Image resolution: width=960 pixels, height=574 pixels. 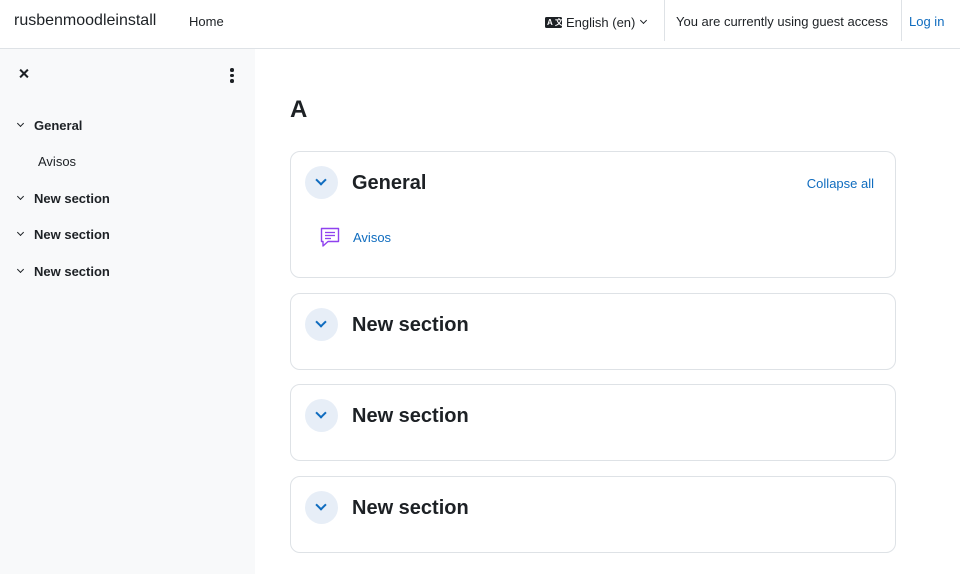 What do you see at coordinates (232, 75) in the screenshot?
I see `kebab-icon` at bounding box center [232, 75].